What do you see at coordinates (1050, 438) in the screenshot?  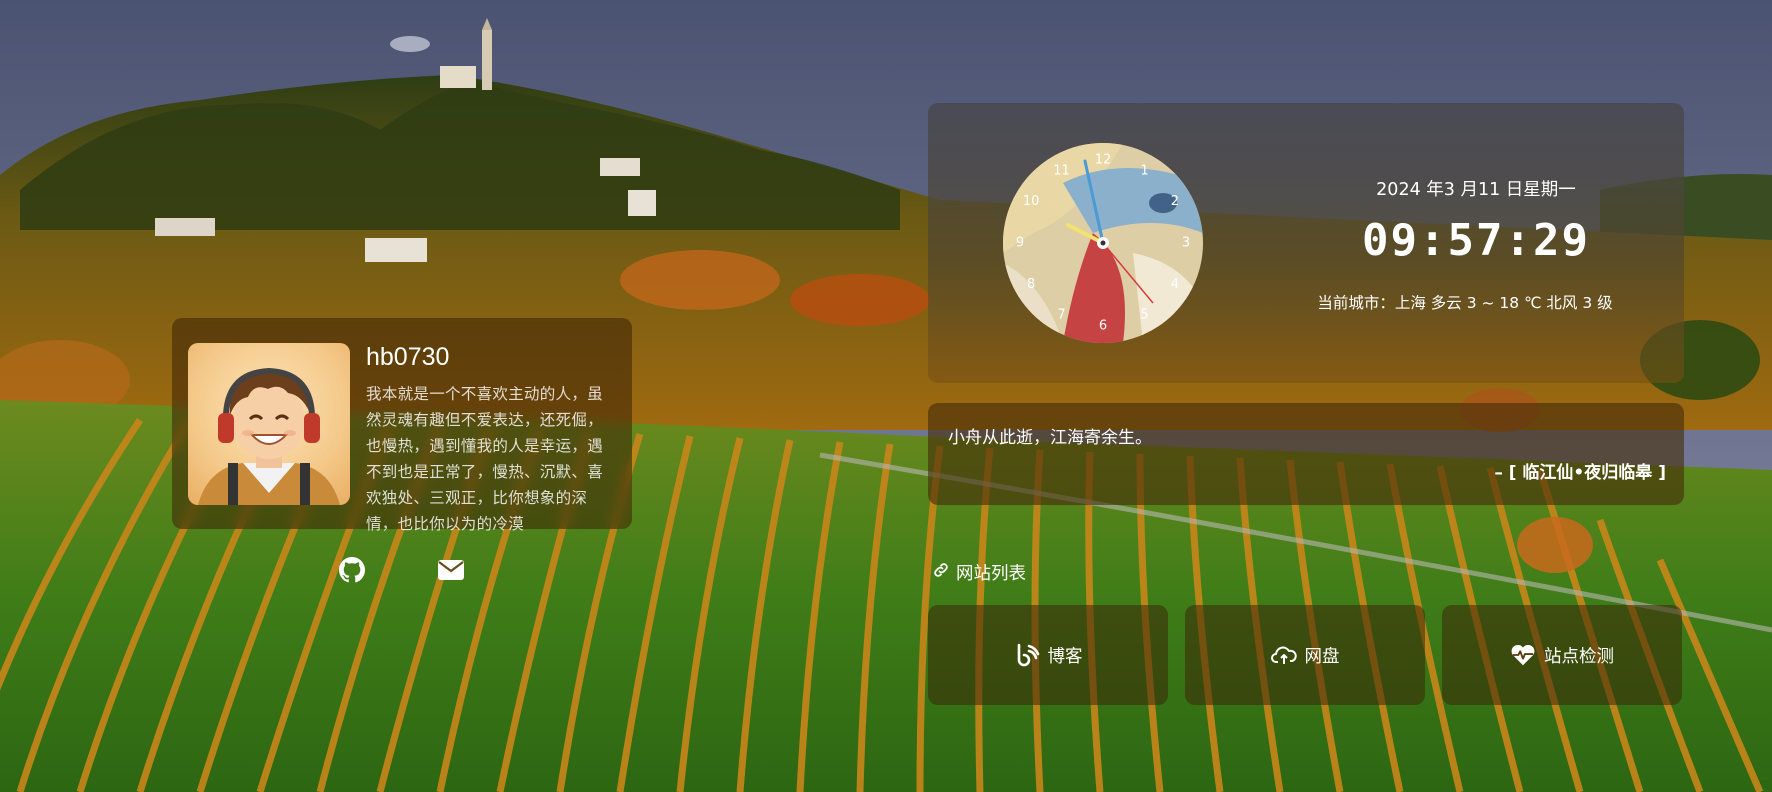 I see `quote-text: 小舟从此逝，江海寄余生。` at bounding box center [1050, 438].